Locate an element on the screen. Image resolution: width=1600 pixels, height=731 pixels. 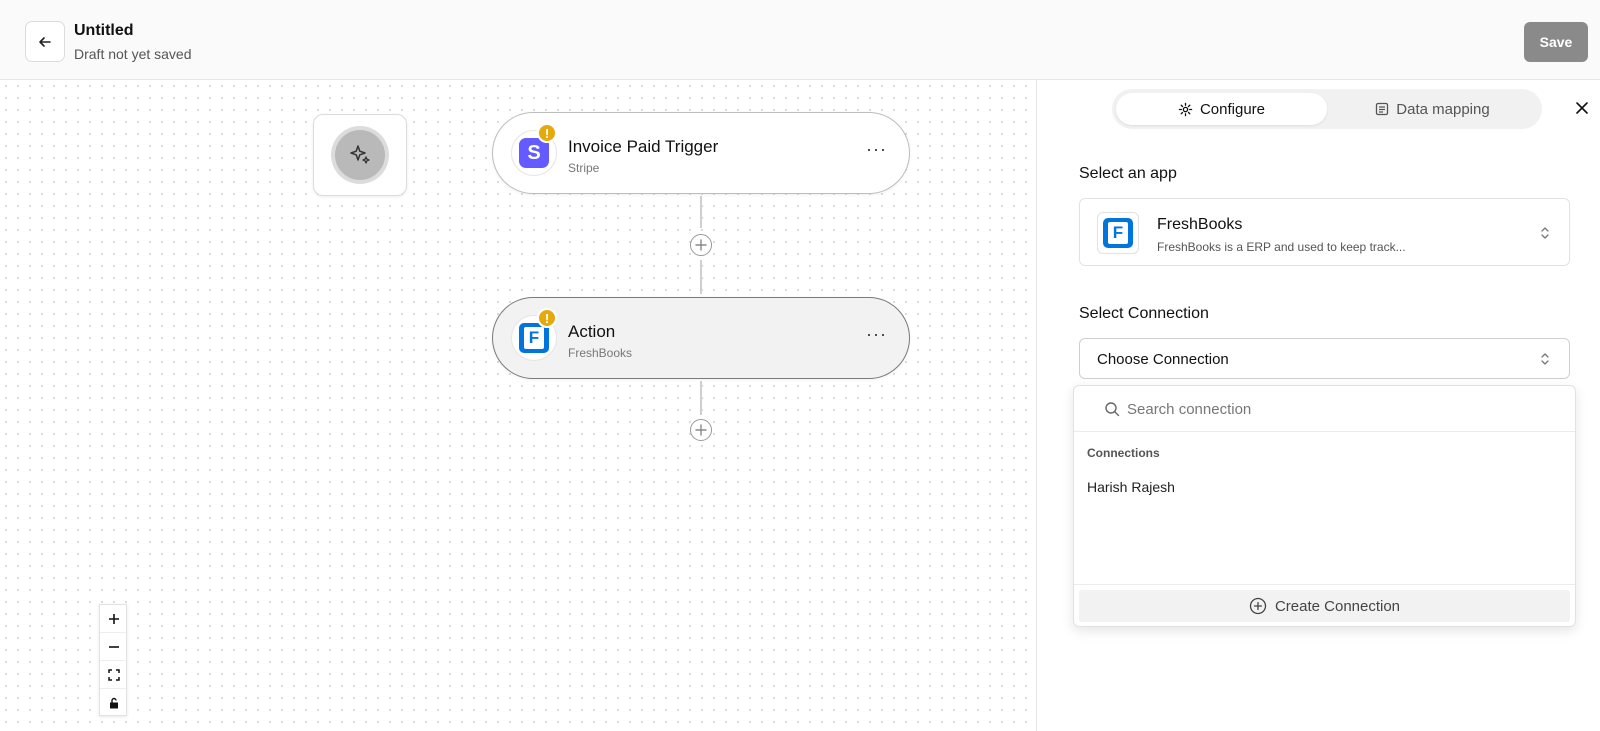
ai-assistant-node is located at coordinates (360, 155).